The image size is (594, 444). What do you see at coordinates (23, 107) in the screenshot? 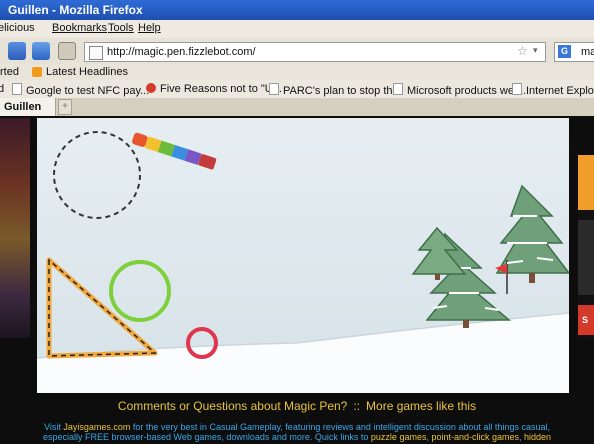
I see `tab-label: Guillen` at bounding box center [23, 107].